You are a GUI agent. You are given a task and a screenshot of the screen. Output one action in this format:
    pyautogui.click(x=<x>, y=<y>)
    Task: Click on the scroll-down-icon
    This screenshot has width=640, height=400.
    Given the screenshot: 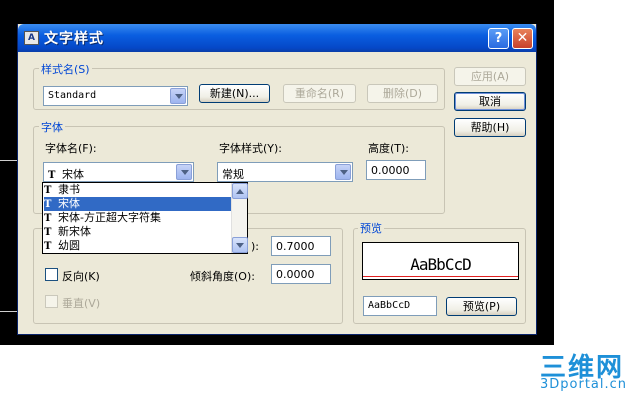 What is the action you would take?
    pyautogui.click(x=240, y=245)
    